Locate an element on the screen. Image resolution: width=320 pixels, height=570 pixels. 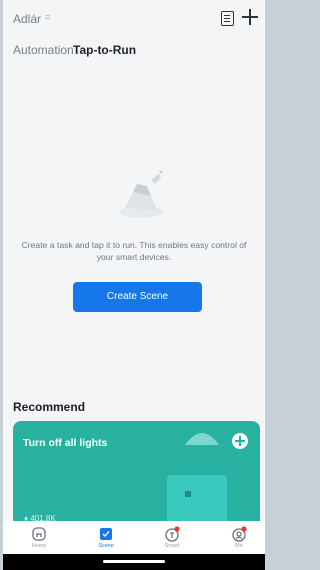
system-navigation-bar is located at coordinates (134, 562).